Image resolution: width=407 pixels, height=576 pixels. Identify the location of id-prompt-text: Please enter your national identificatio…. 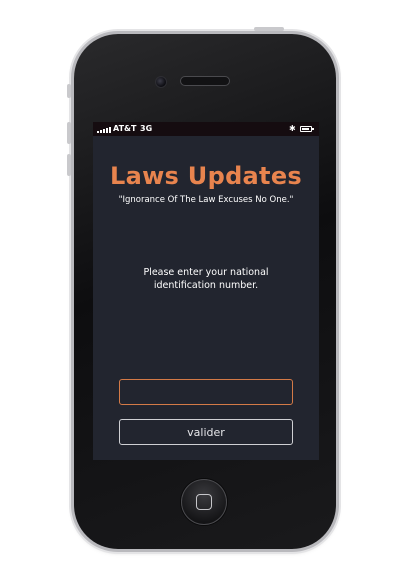
(206, 279).